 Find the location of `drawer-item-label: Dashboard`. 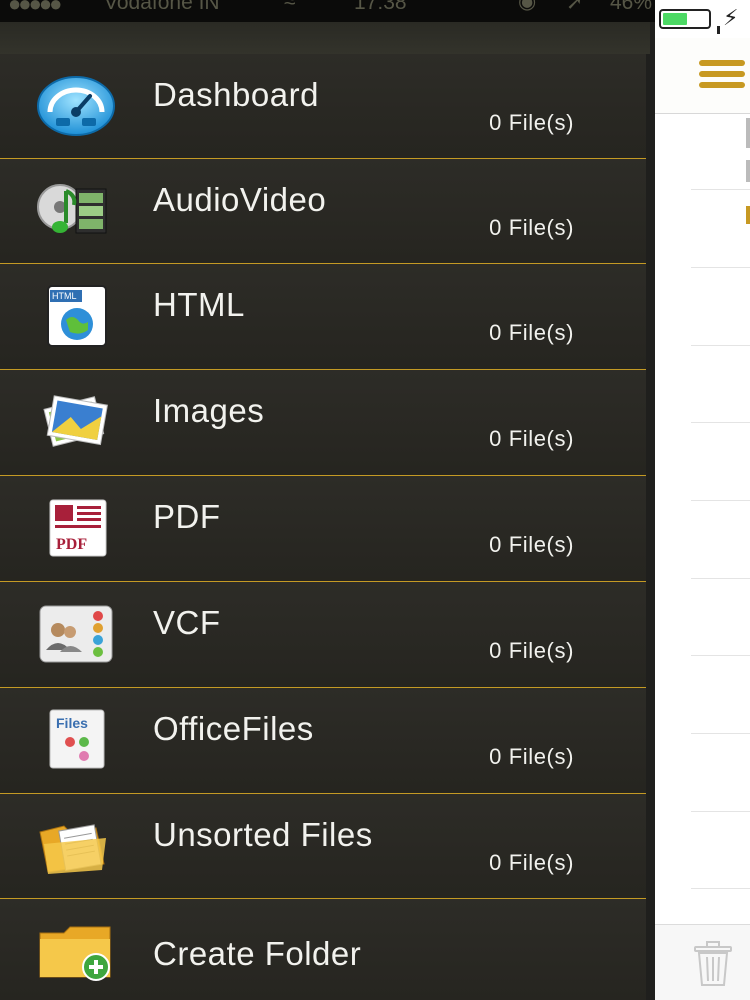

drawer-item-label: Dashboard is located at coordinates (236, 94).